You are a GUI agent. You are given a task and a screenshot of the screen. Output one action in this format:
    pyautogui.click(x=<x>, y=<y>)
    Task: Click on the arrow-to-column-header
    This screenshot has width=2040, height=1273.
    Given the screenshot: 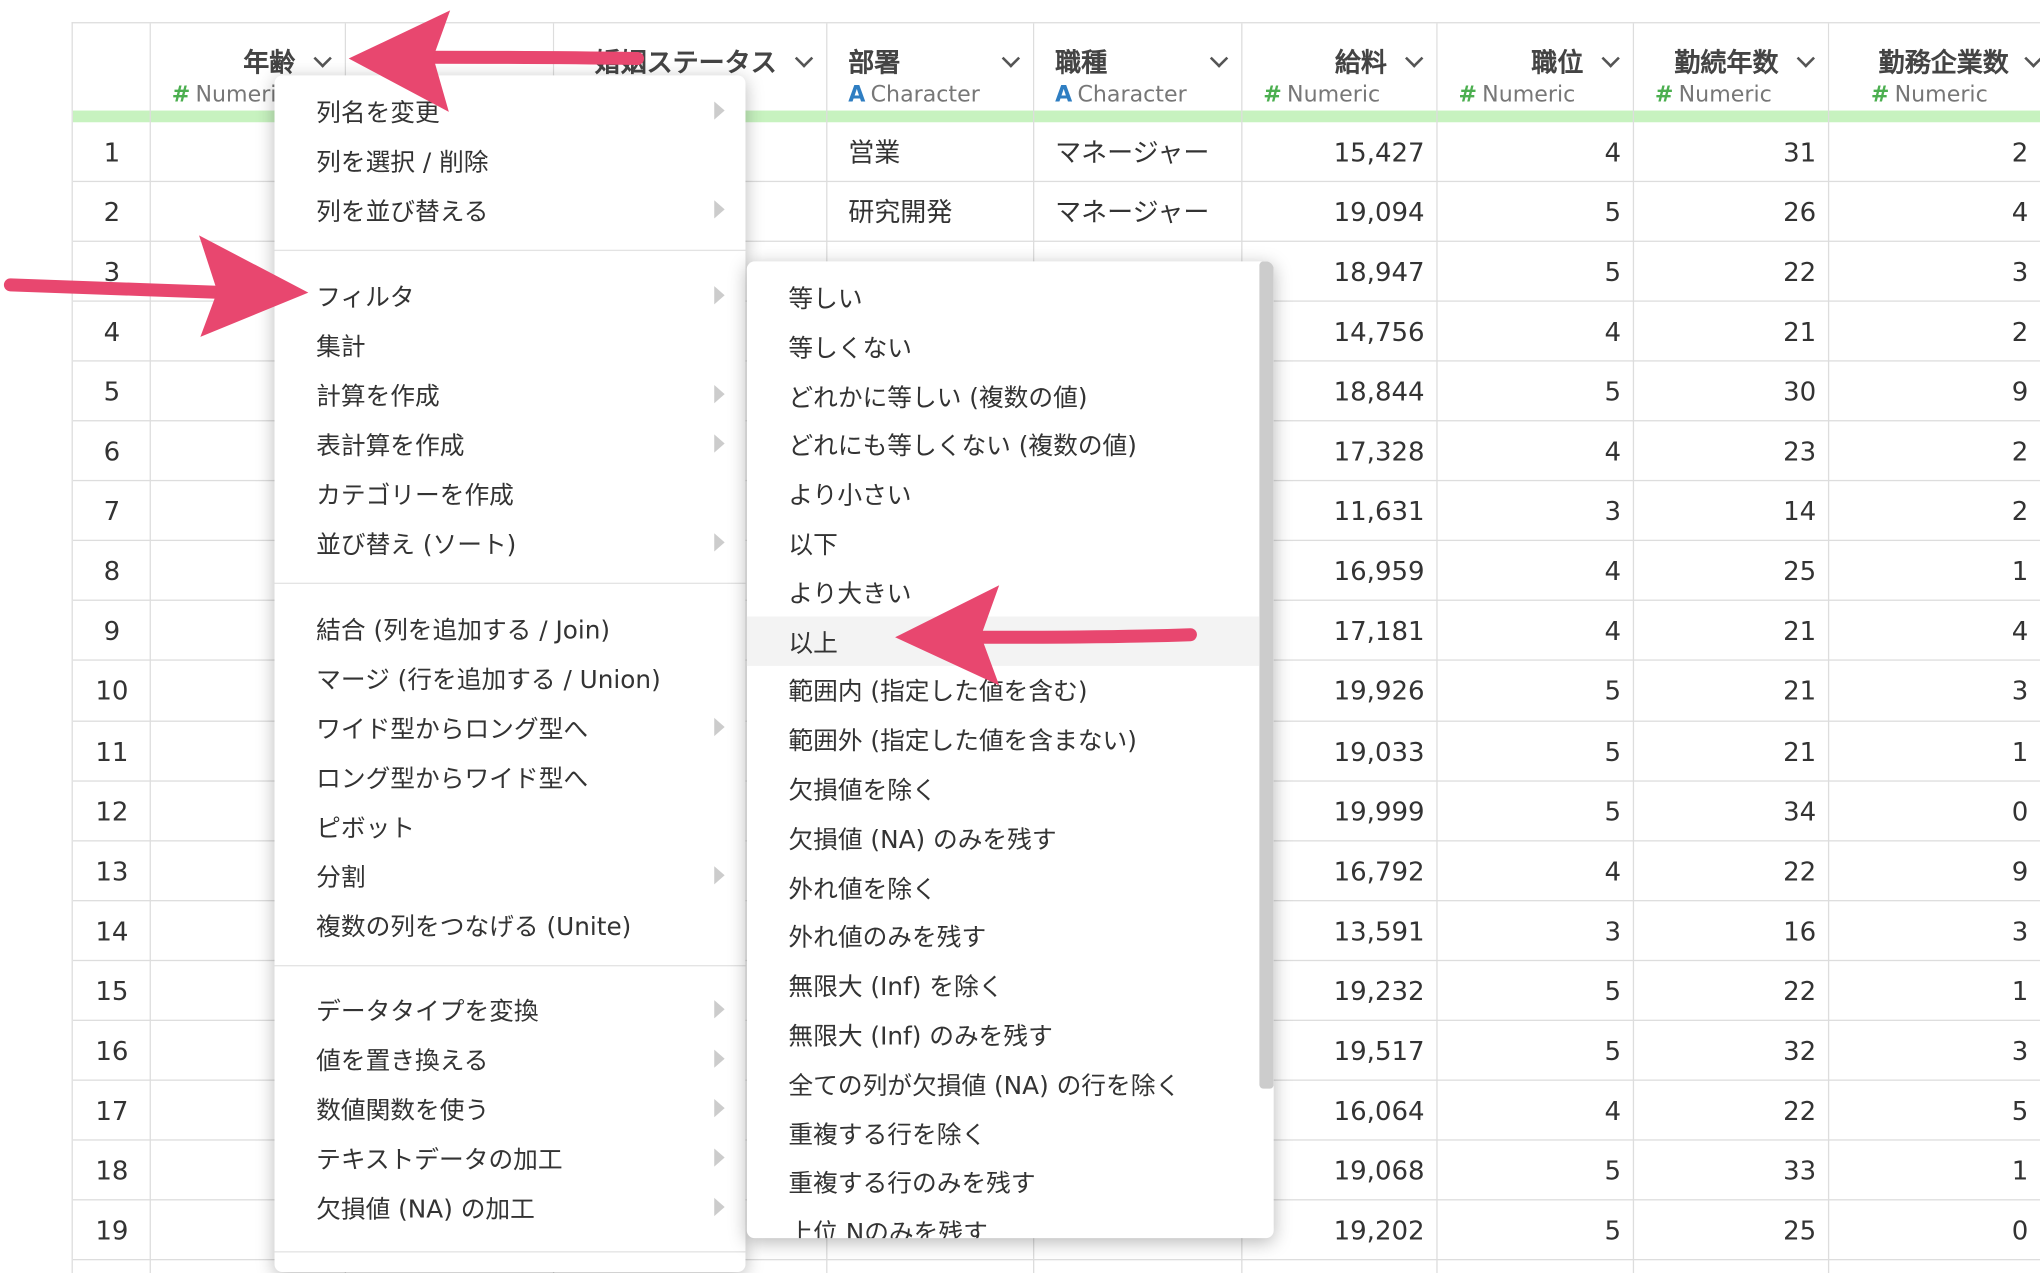 What is the action you would take?
    pyautogui.click(x=496, y=61)
    